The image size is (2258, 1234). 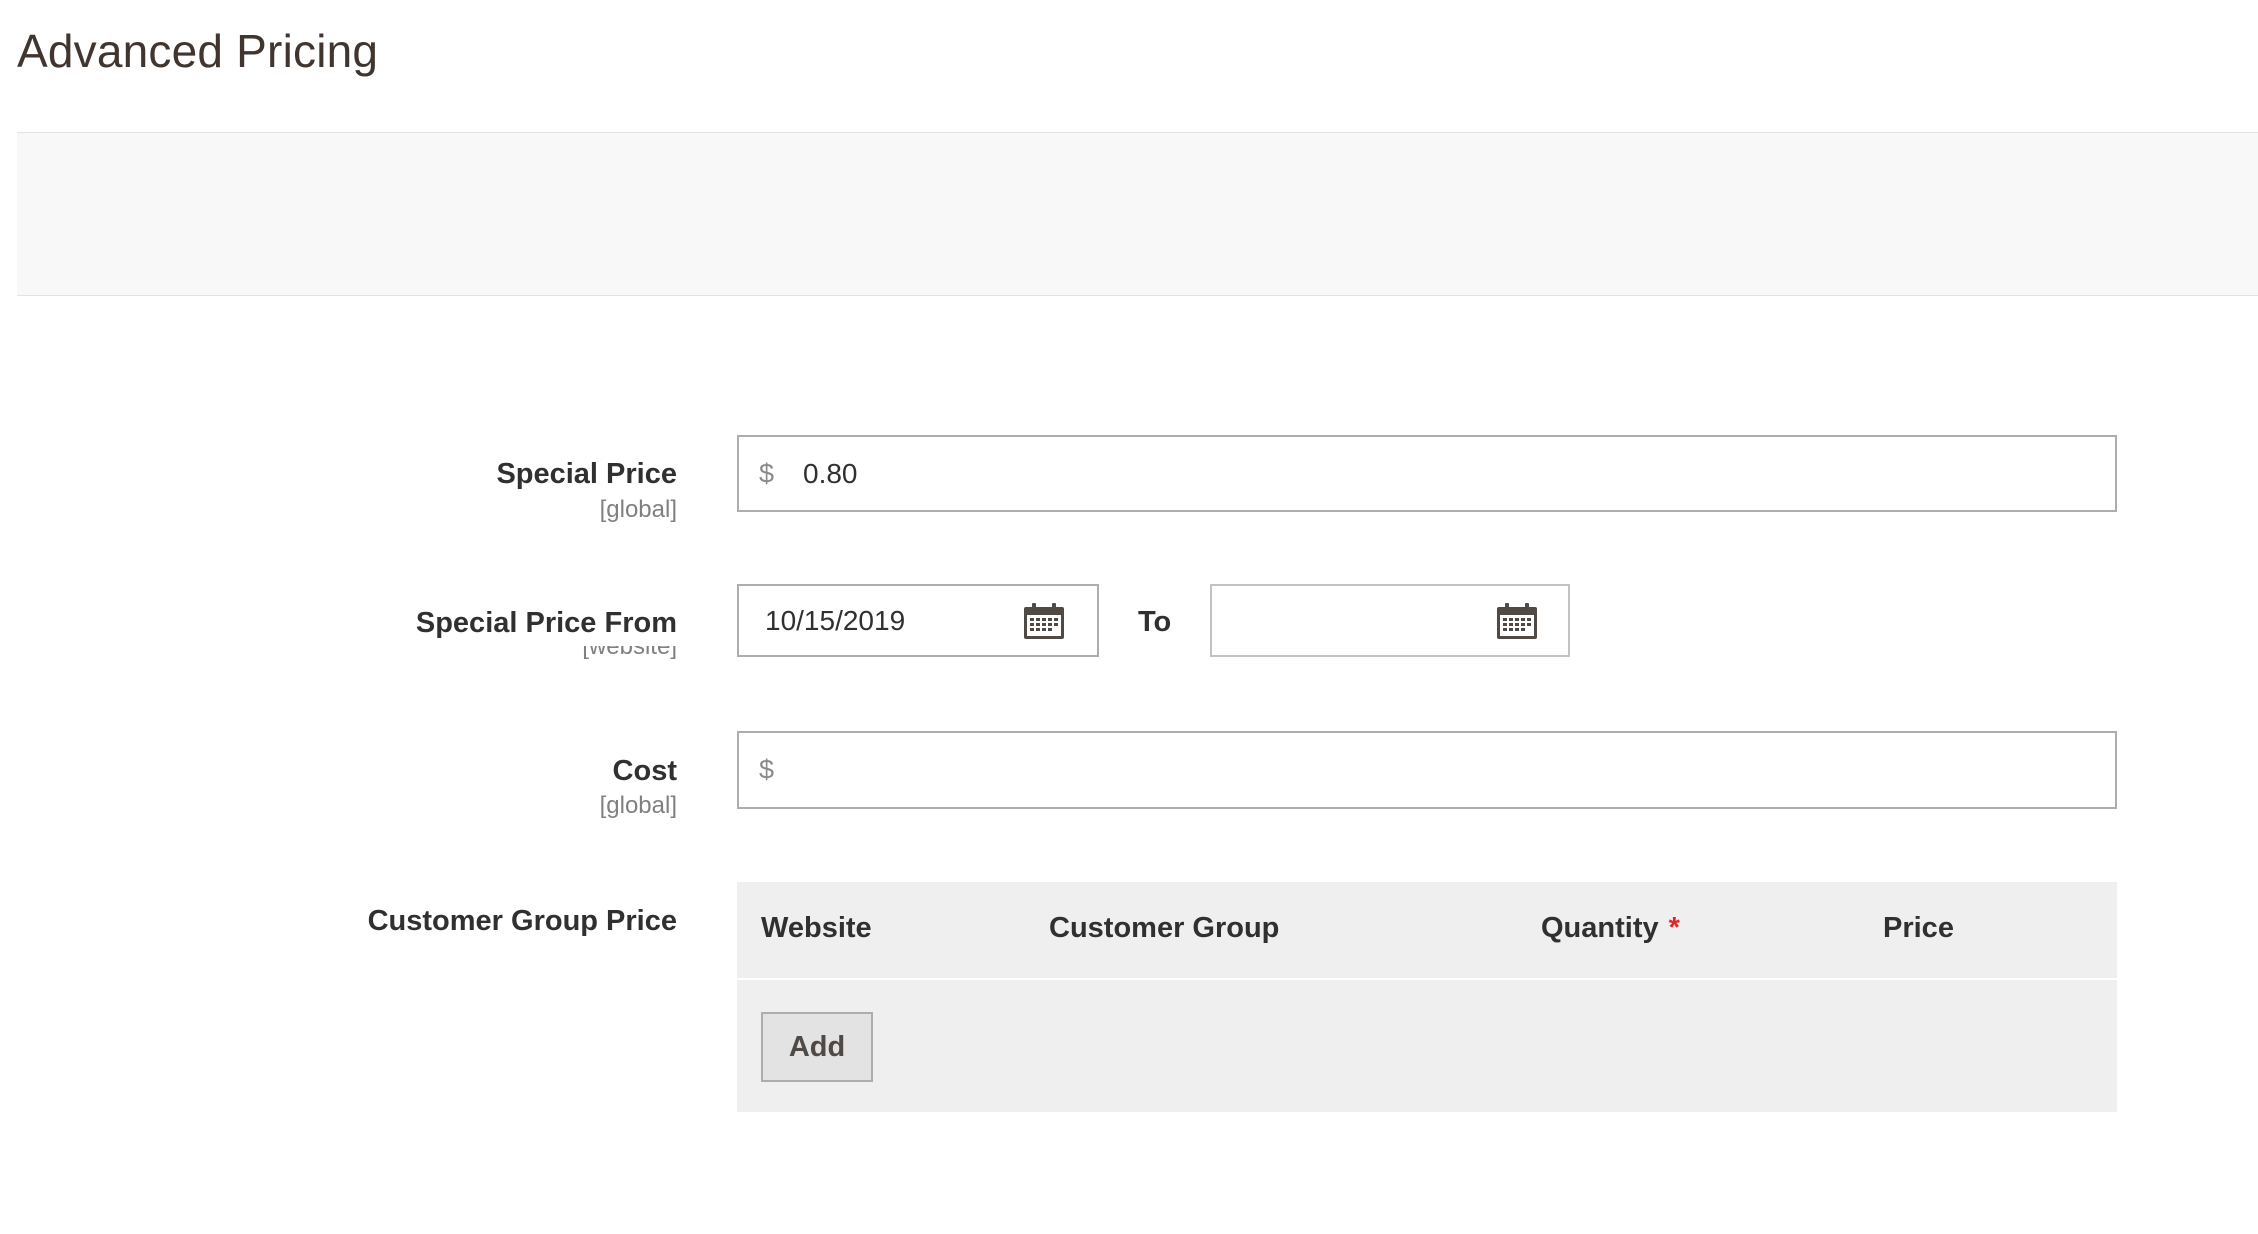 What do you see at coordinates (546, 623) in the screenshot?
I see `special-price-from-label: Special Price From` at bounding box center [546, 623].